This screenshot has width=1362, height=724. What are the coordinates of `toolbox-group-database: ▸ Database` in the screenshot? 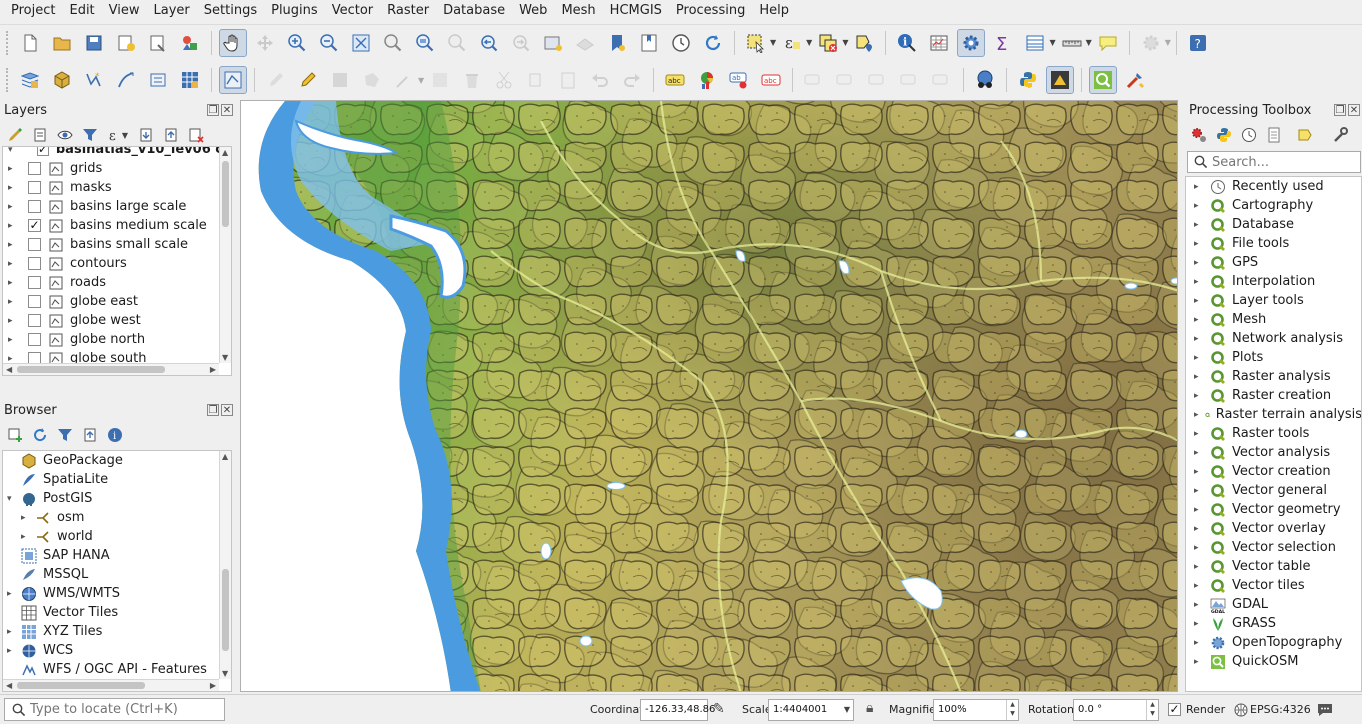 It's located at (1273, 224).